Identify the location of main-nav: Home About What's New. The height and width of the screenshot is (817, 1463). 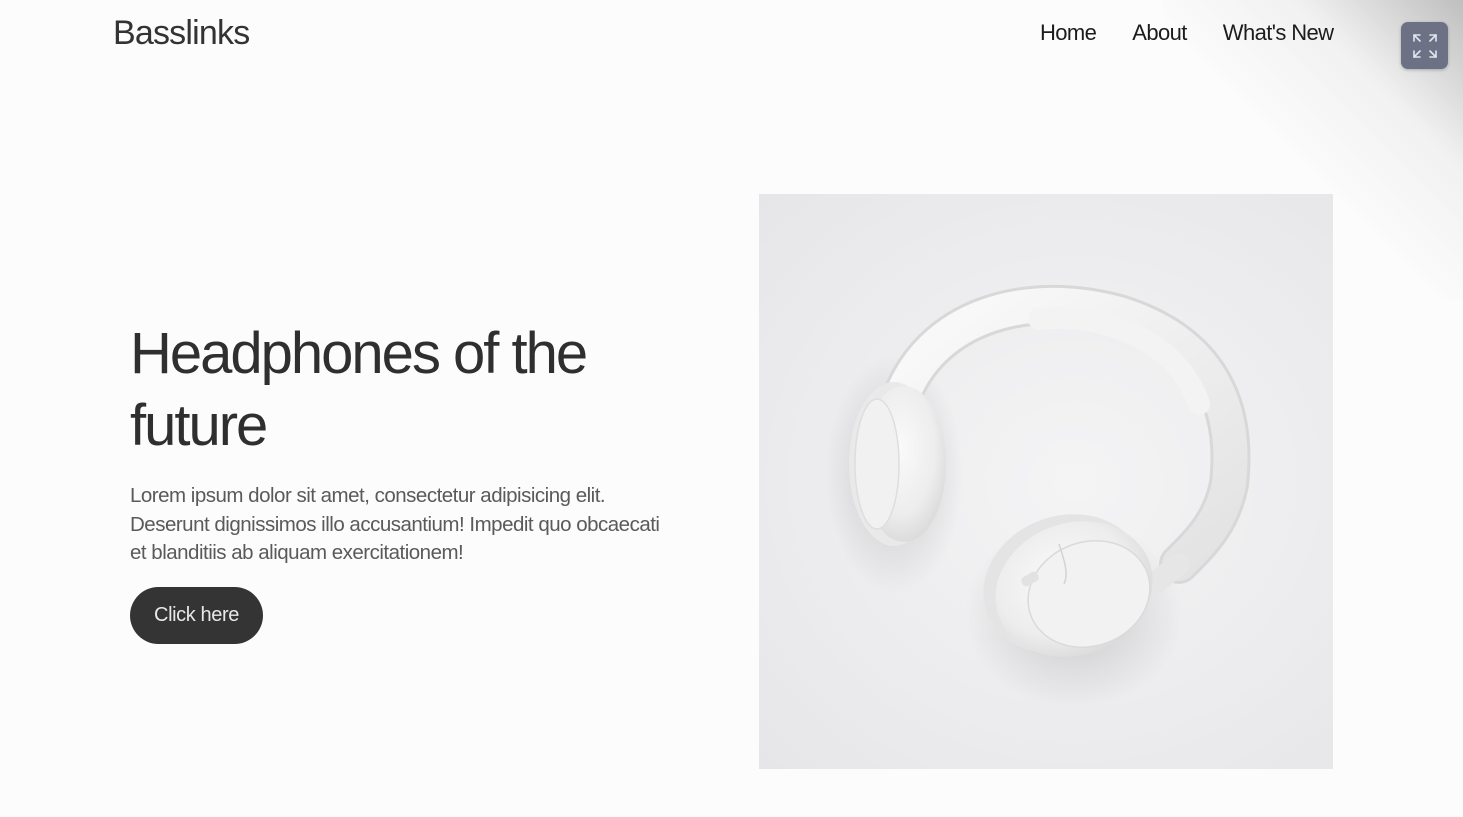
(1187, 33).